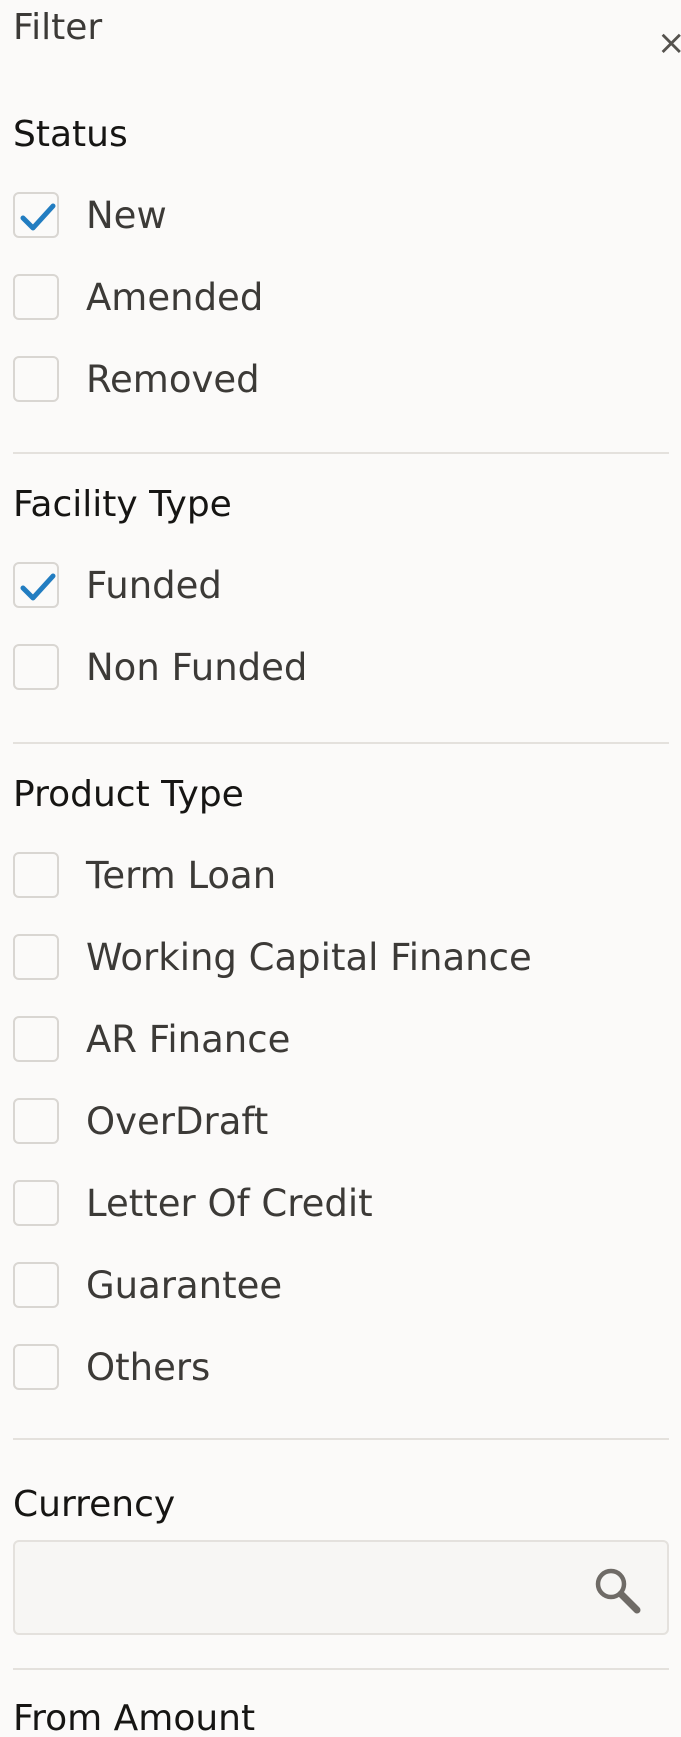 Image resolution: width=681 pixels, height=1737 pixels. What do you see at coordinates (94, 1504) in the screenshot?
I see `currency-section-title: Currency` at bounding box center [94, 1504].